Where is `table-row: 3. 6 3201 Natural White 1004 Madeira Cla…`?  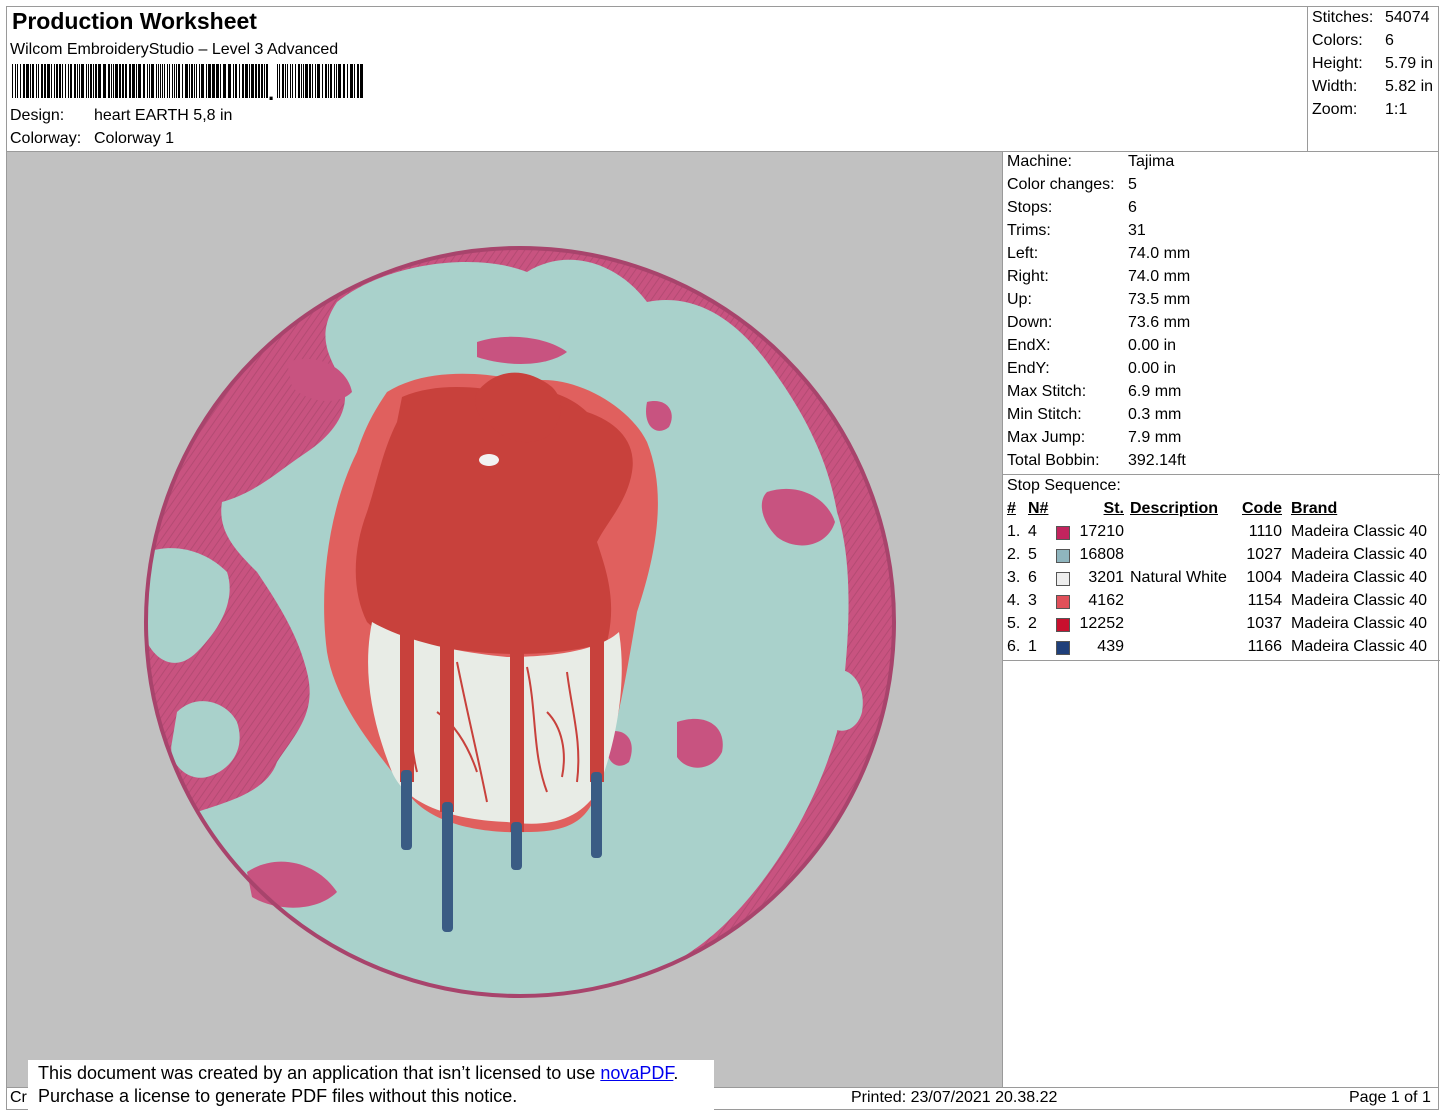 table-row: 3. 6 3201 Natural White 1004 Madeira Cla… is located at coordinates (1221, 580).